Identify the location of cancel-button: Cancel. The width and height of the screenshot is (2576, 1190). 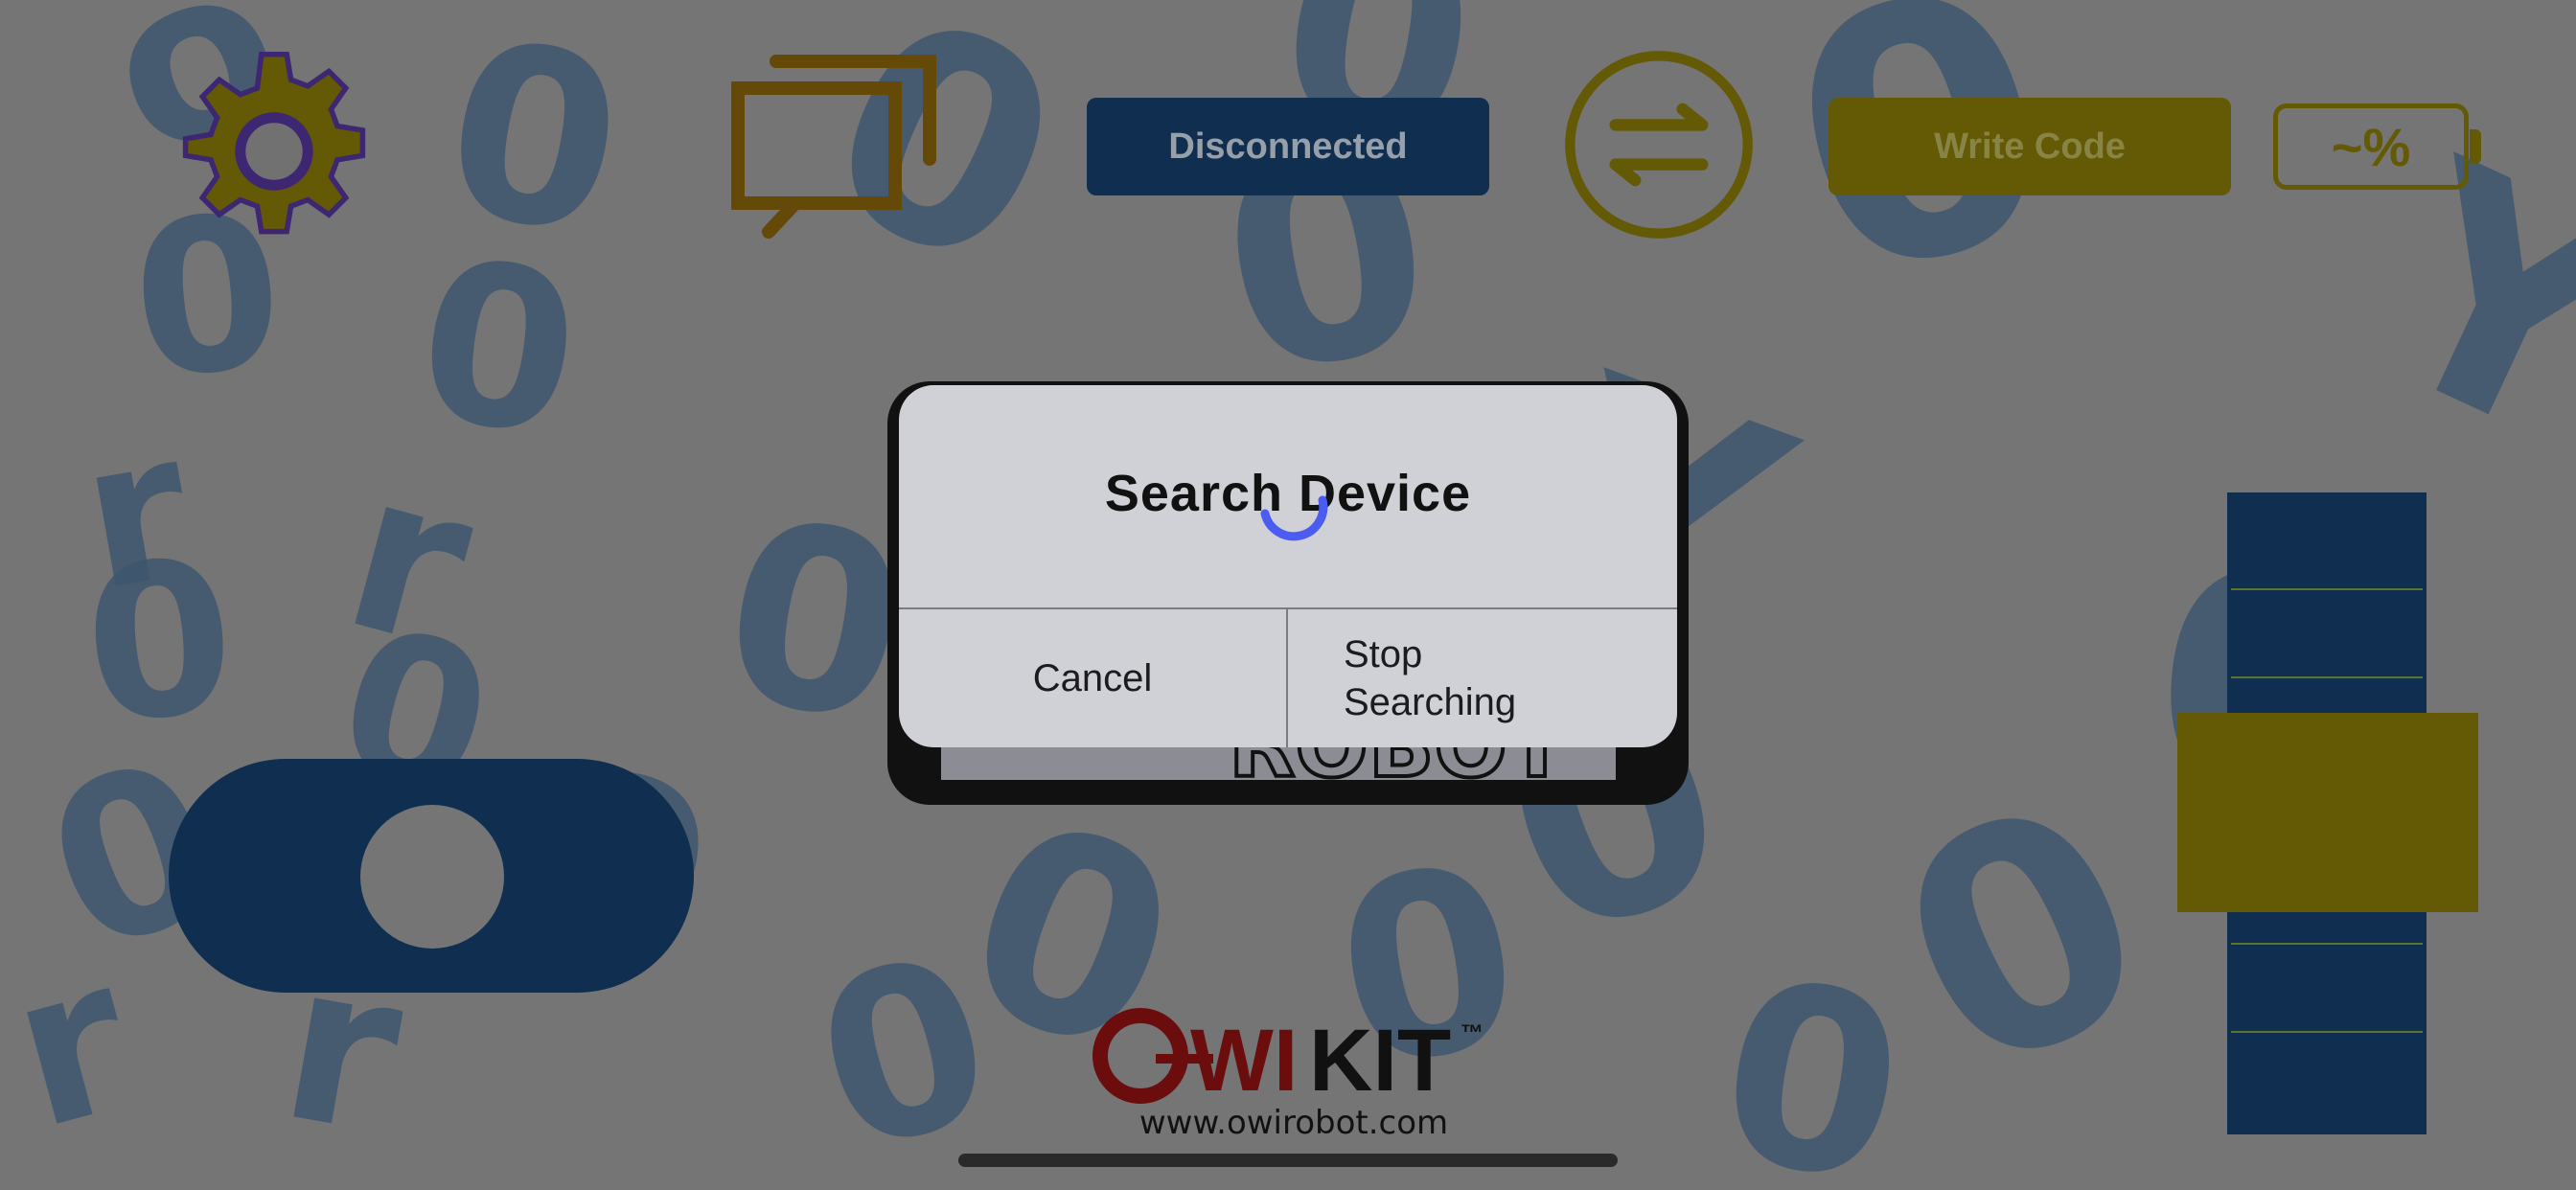
(1092, 678).